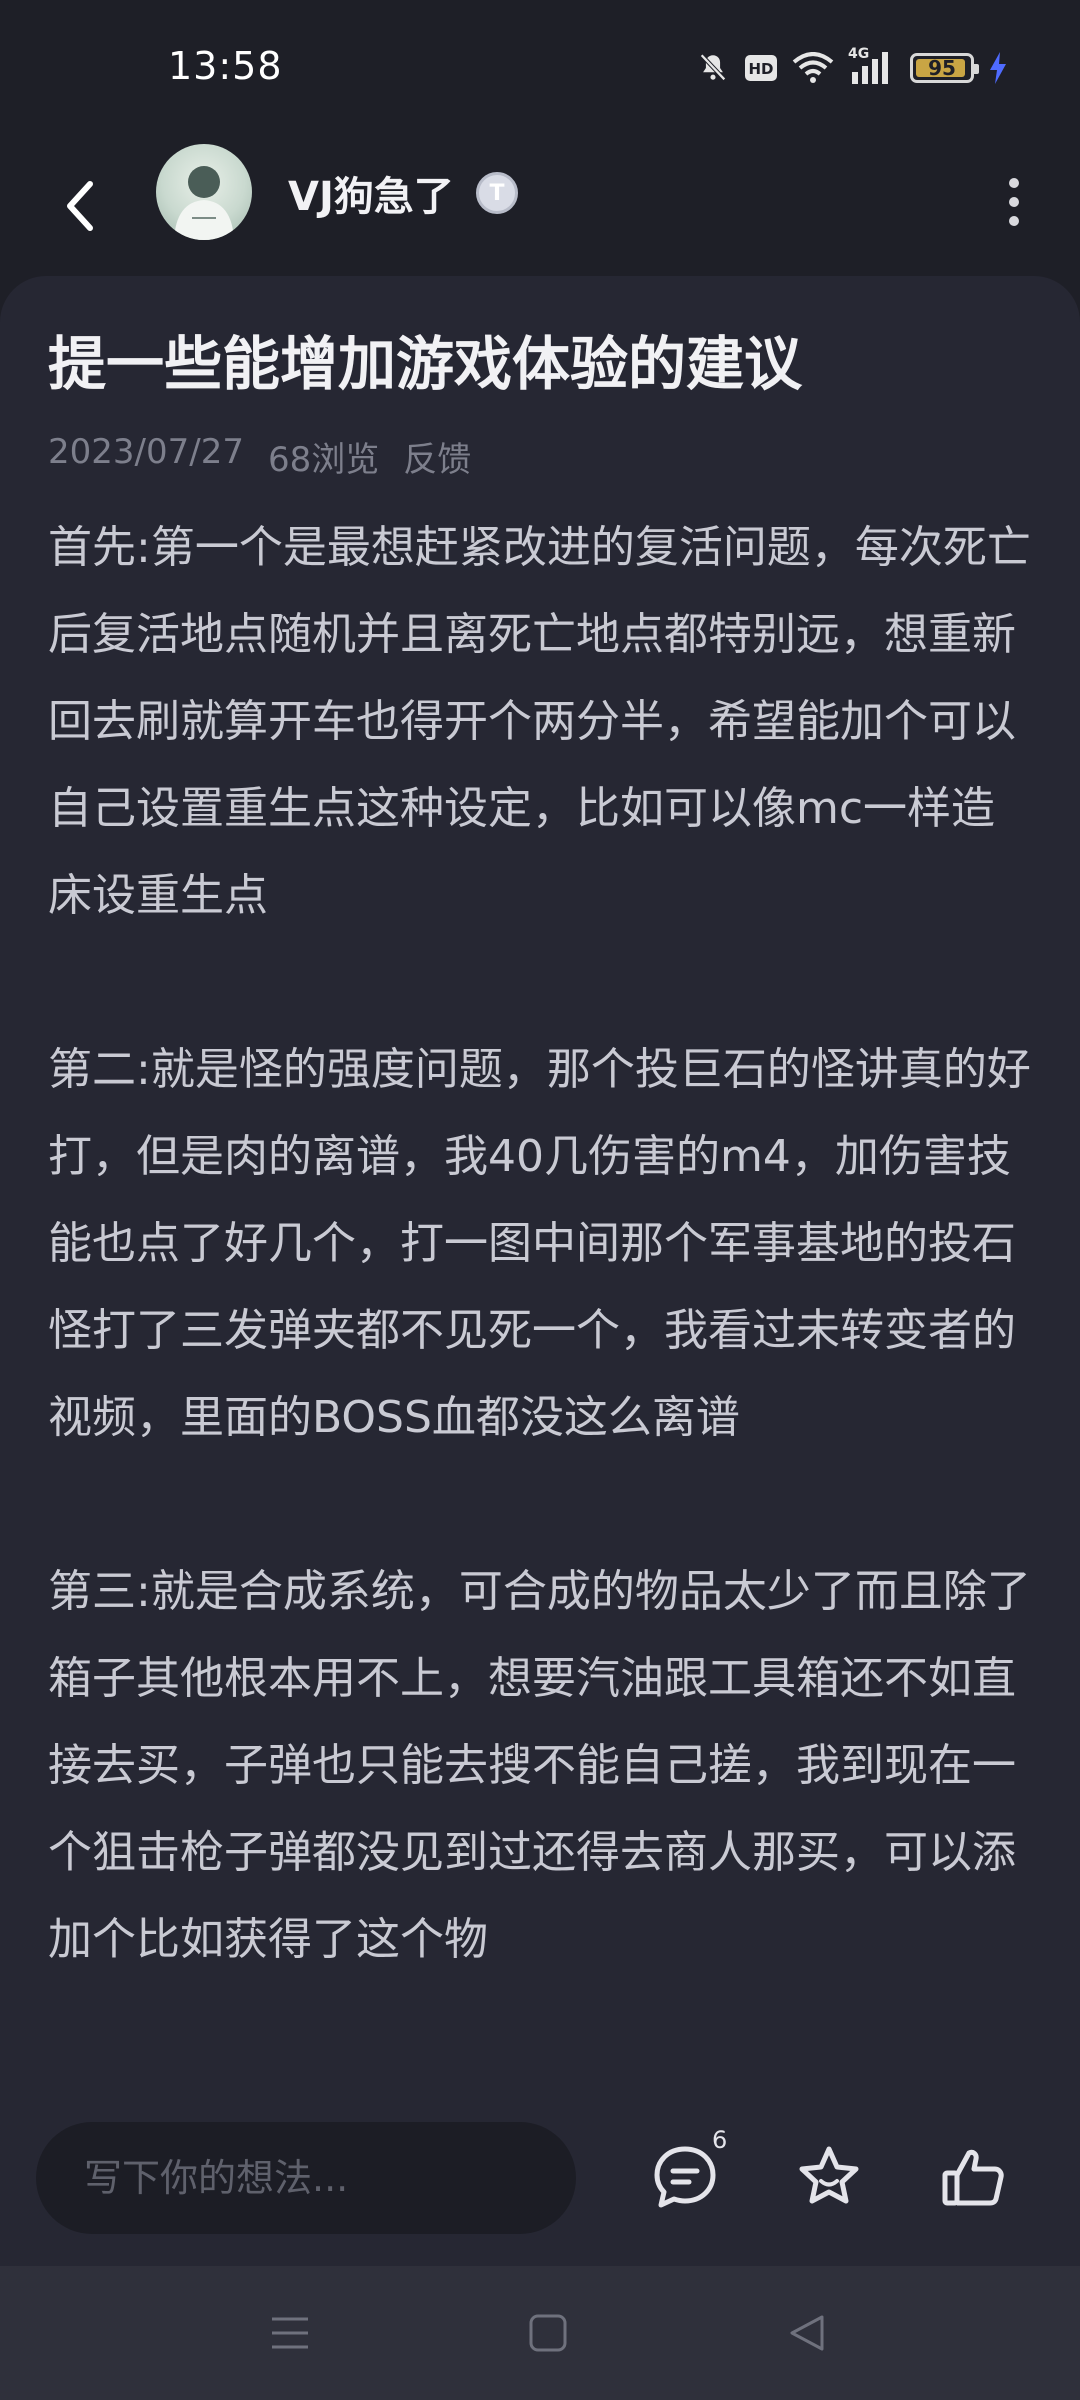  Describe the element at coordinates (713, 68) in the screenshot. I see `mute-bell-icon` at that location.